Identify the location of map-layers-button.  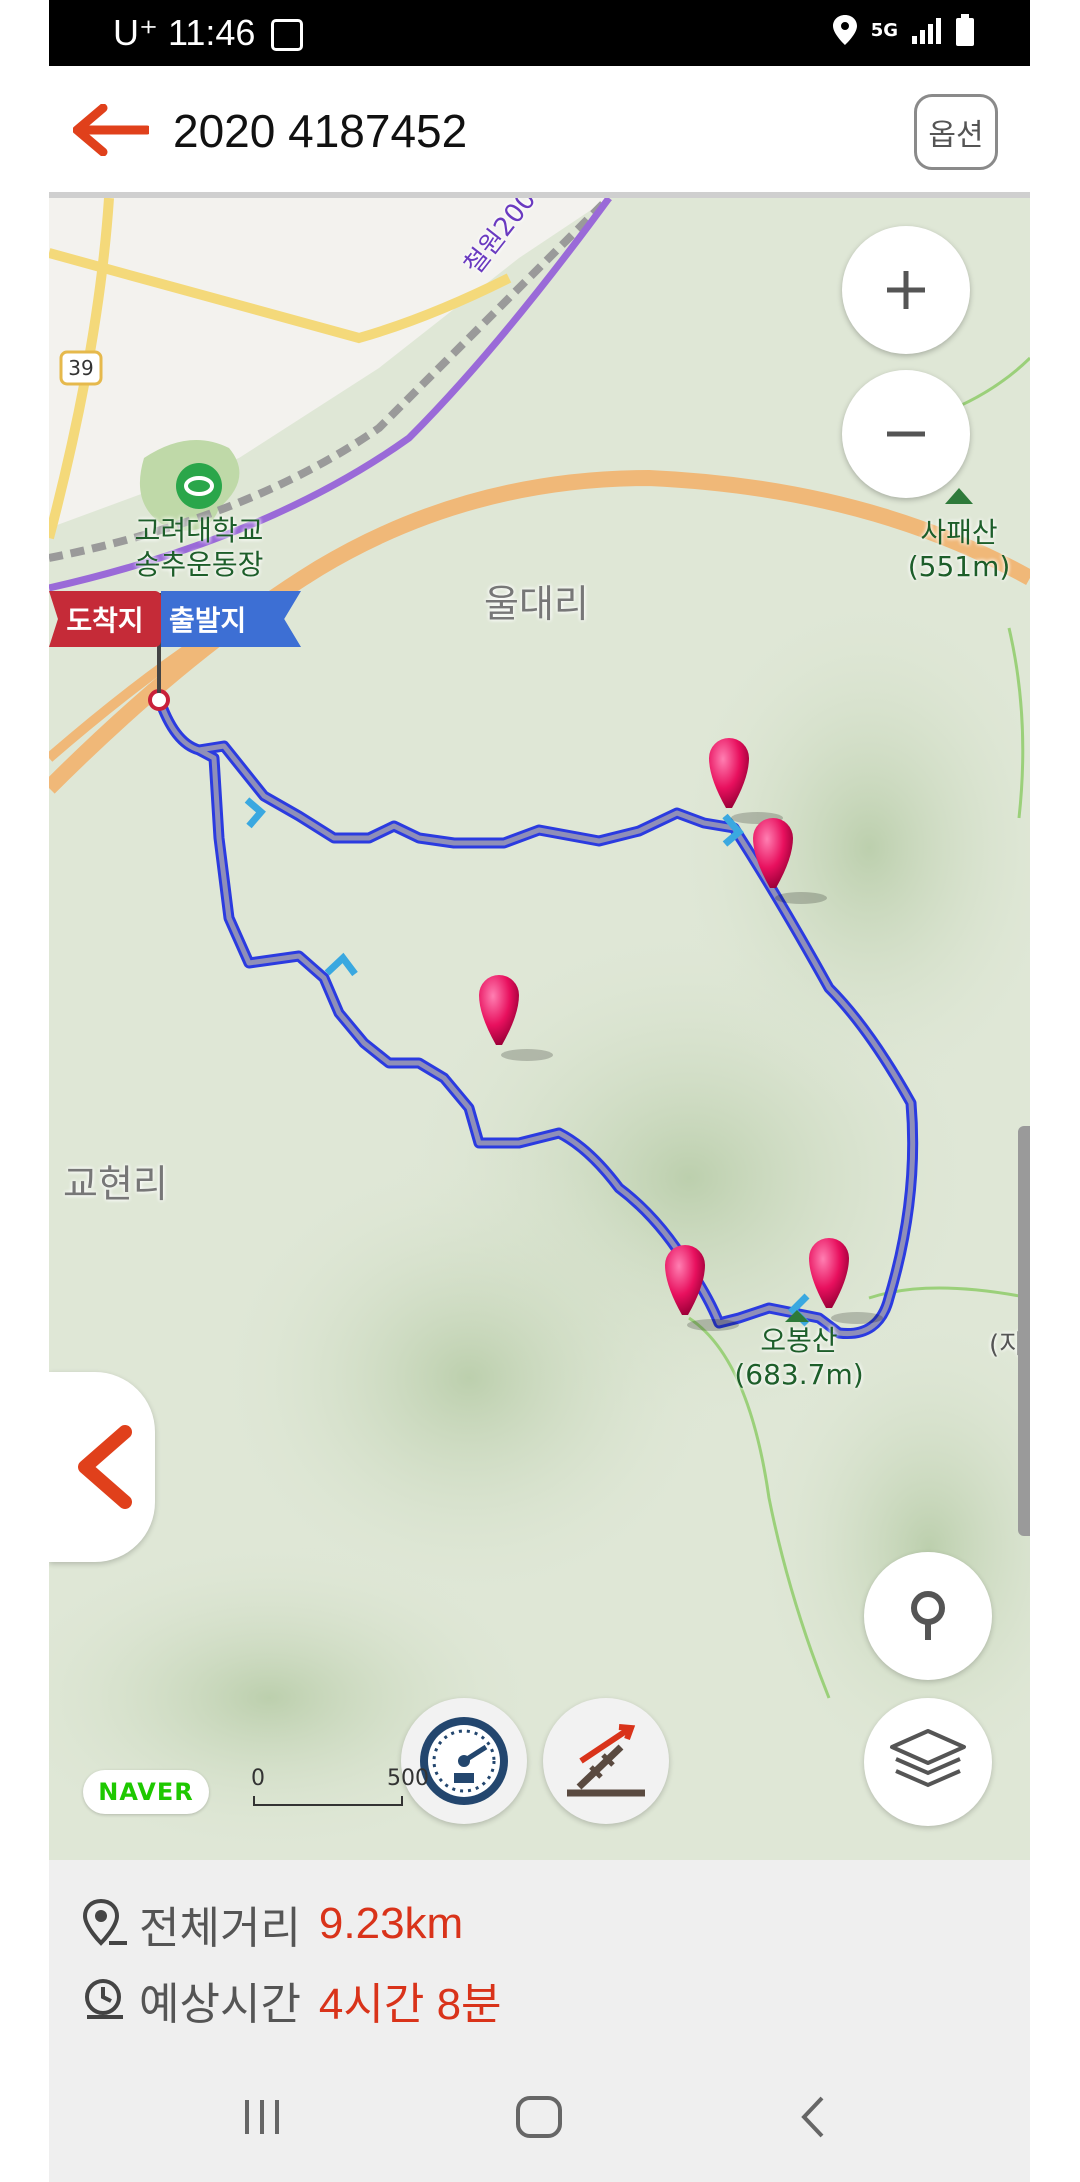
(928, 1762).